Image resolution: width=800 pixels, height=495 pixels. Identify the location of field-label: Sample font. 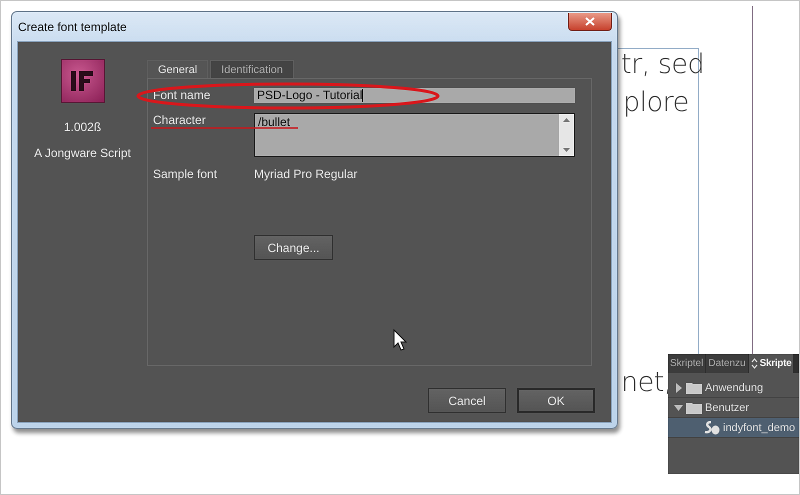
(185, 174).